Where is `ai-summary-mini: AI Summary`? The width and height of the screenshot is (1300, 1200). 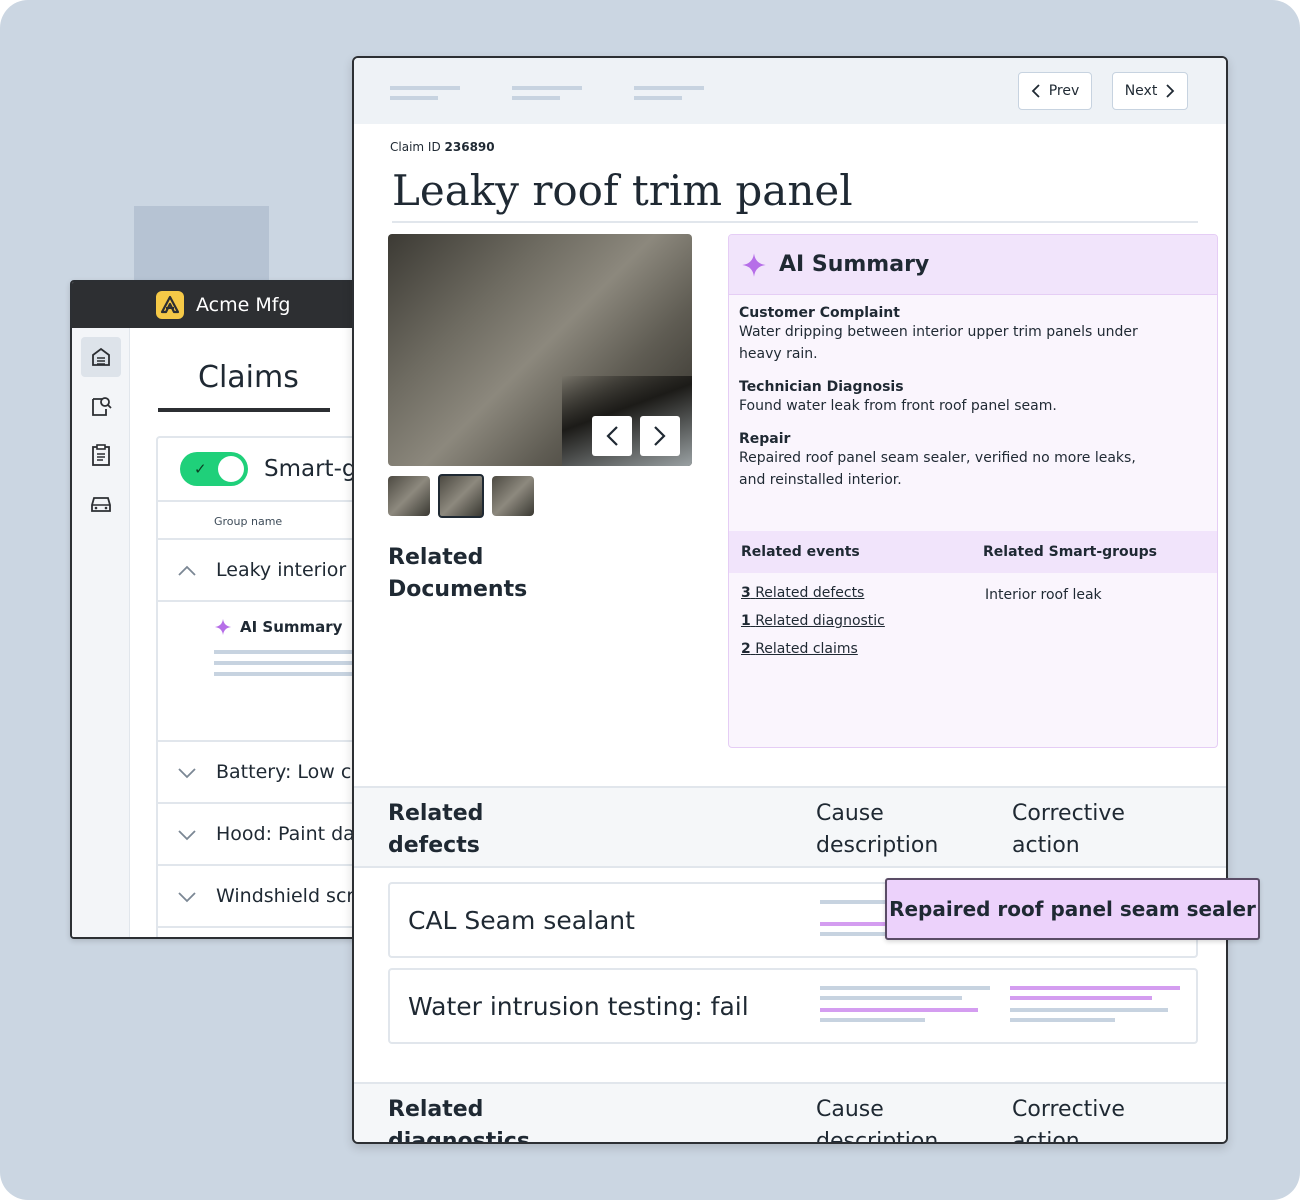
ai-summary-mini: AI Summary is located at coordinates (291, 627).